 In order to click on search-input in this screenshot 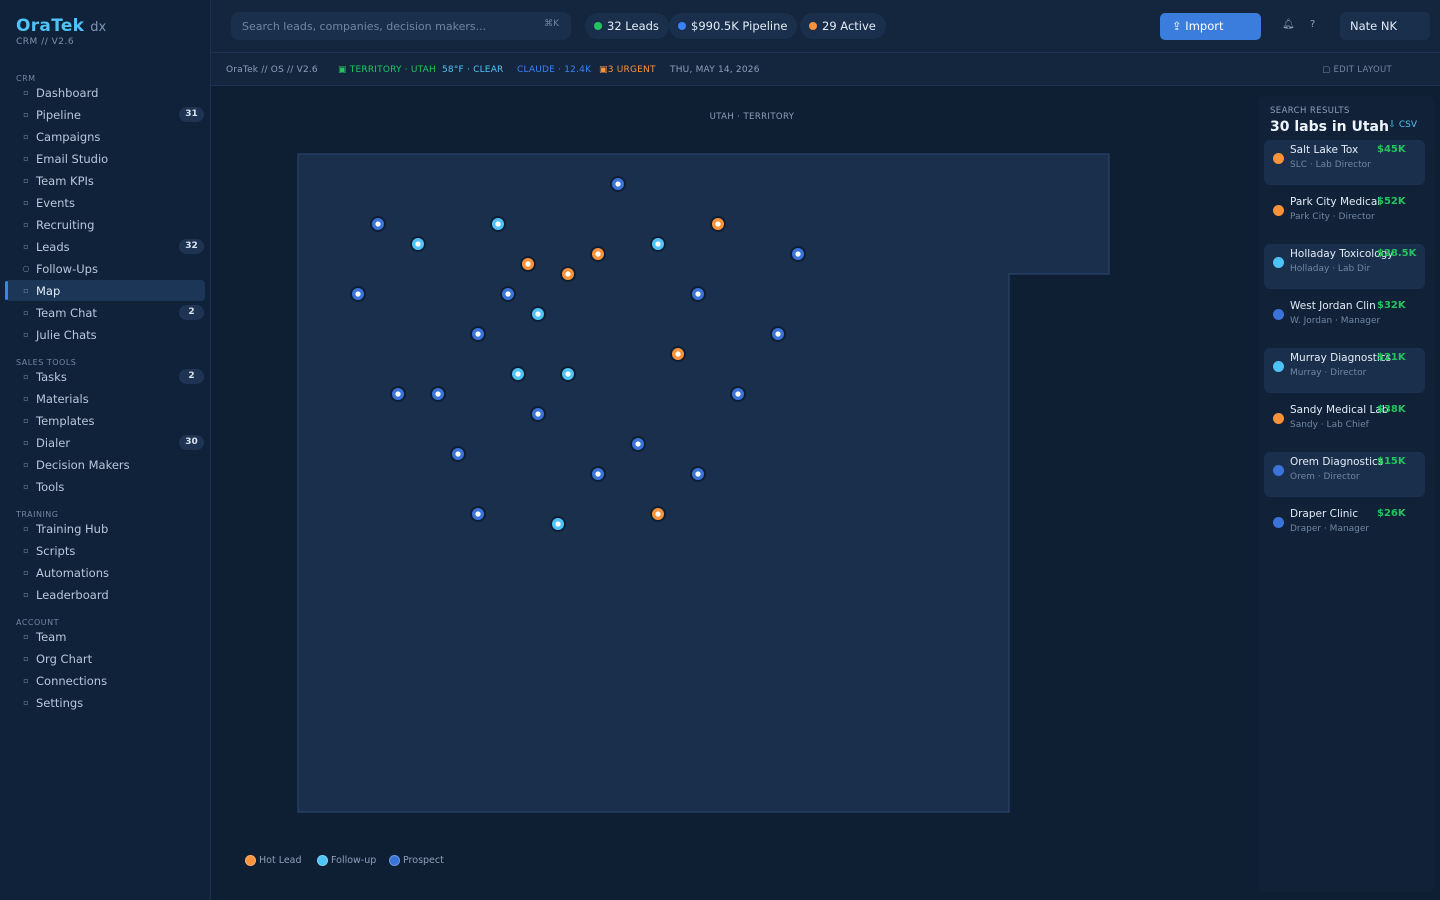, I will do `click(387, 26)`.